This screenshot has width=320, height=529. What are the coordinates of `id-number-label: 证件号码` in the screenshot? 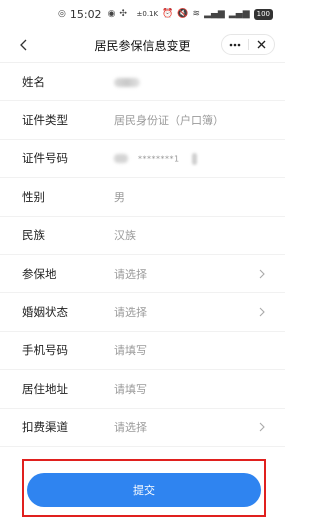 It's located at (45, 158).